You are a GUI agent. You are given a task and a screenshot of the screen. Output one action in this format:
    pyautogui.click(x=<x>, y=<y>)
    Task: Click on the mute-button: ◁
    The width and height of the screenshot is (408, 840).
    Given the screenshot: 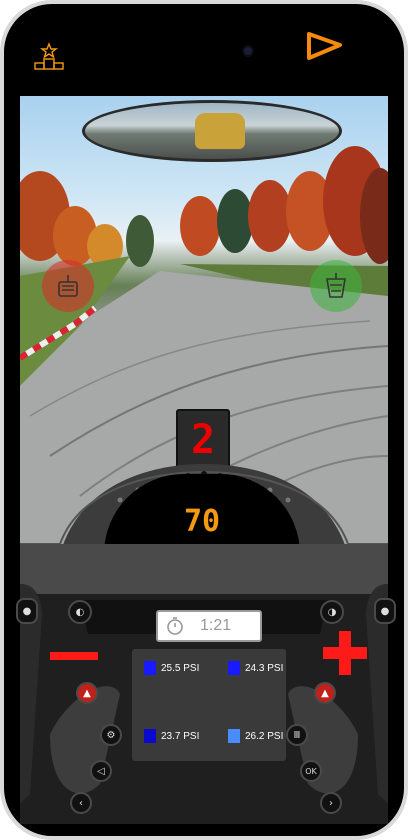 What is the action you would take?
    pyautogui.click(x=101, y=771)
    